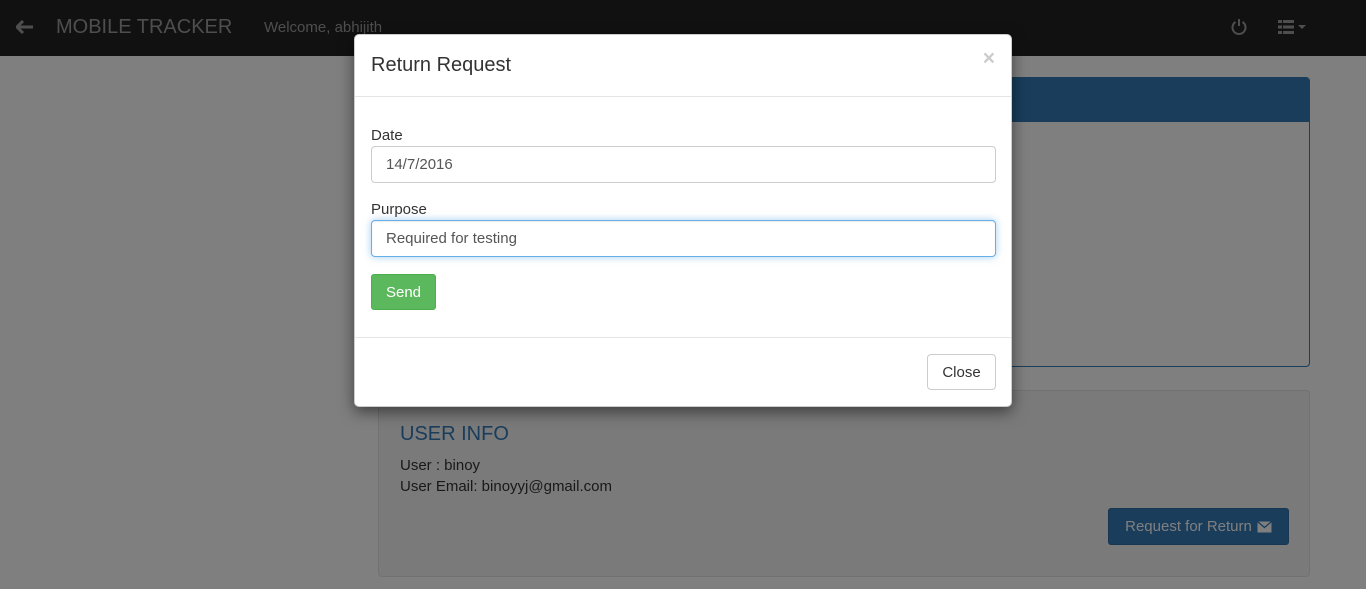 Image resolution: width=1366 pixels, height=589 pixels. What do you see at coordinates (399, 209) in the screenshot?
I see `purpose-label: Purpose` at bounding box center [399, 209].